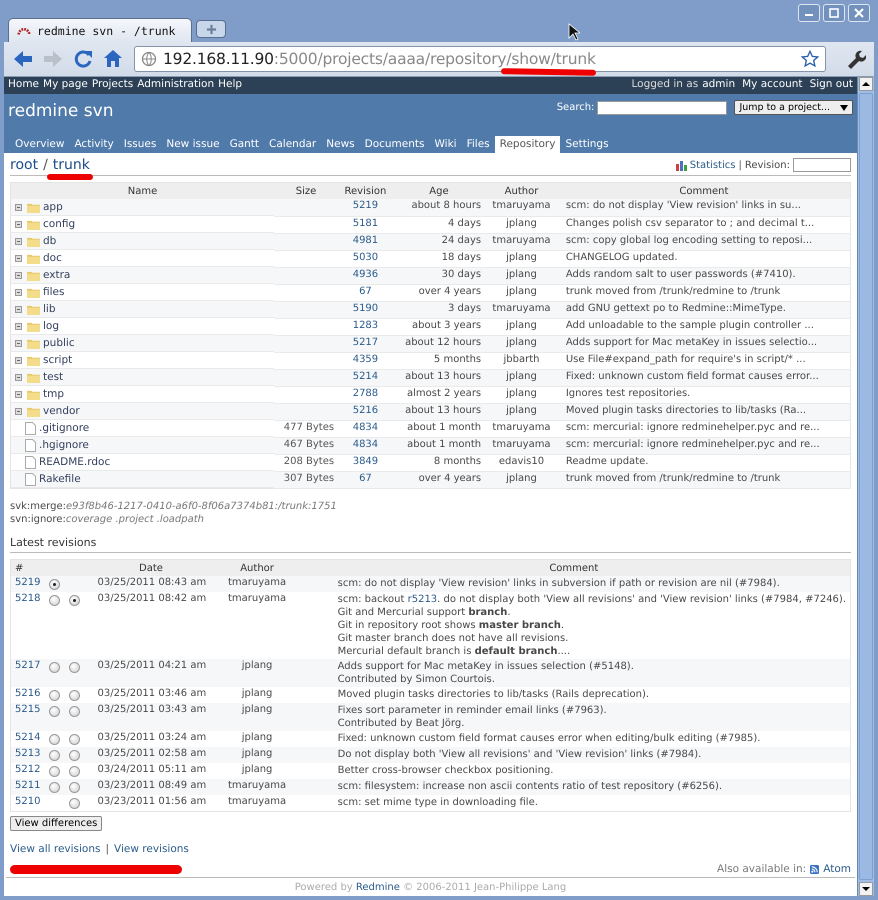 Image resolution: width=878 pixels, height=900 pixels. Describe the element at coordinates (834, 13) in the screenshot. I see `maximize-button` at that location.